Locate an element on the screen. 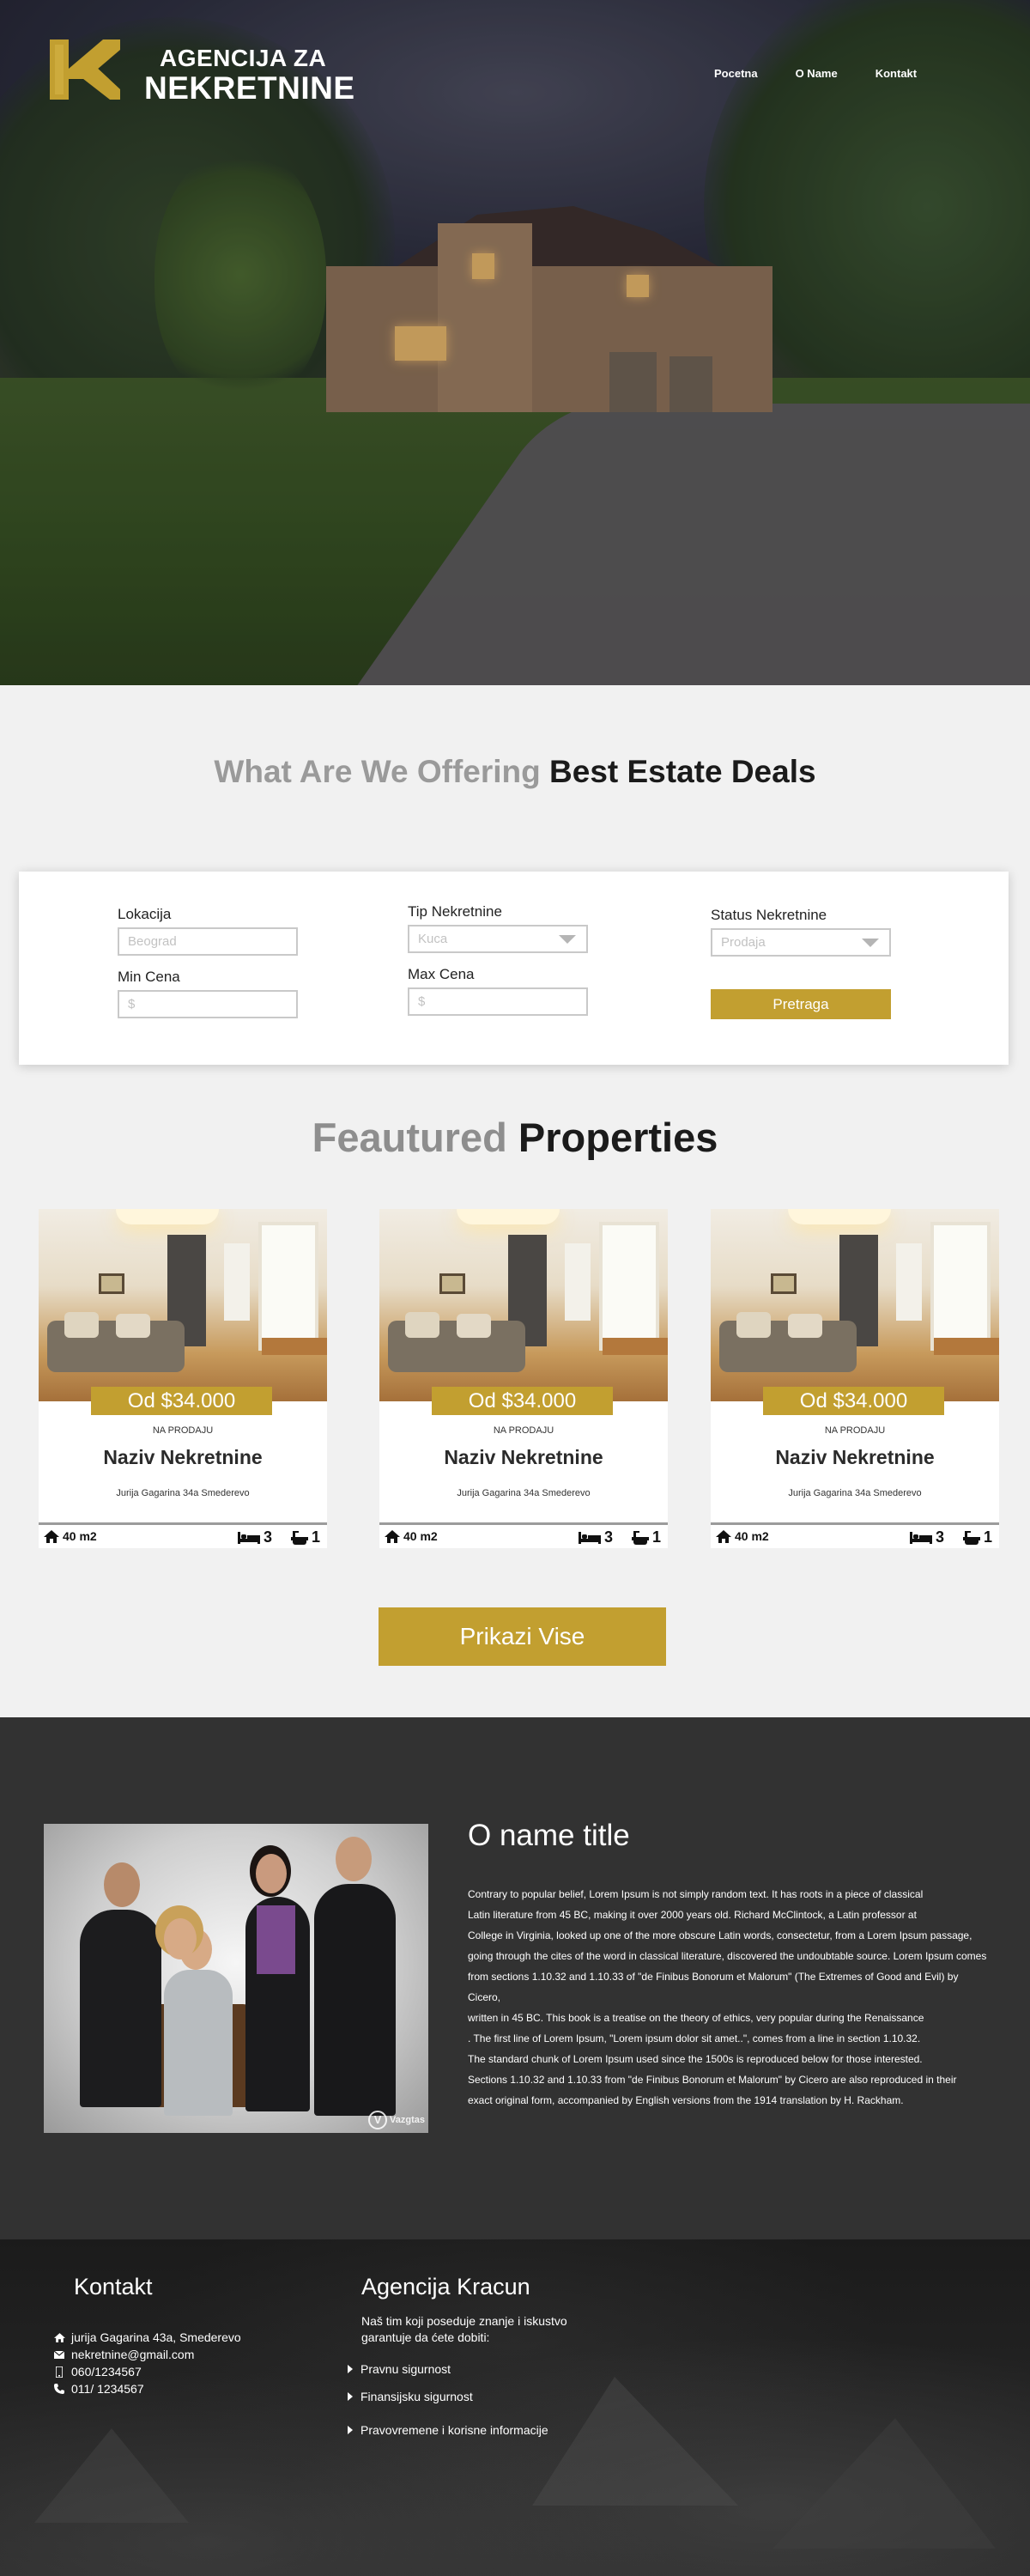 The height and width of the screenshot is (2576, 1030). phone-icon is located at coordinates (59, 2389).